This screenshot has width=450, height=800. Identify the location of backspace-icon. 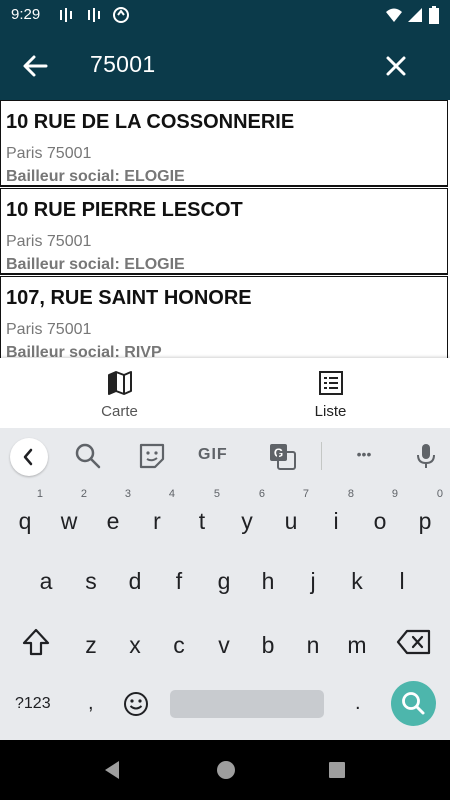
(414, 642).